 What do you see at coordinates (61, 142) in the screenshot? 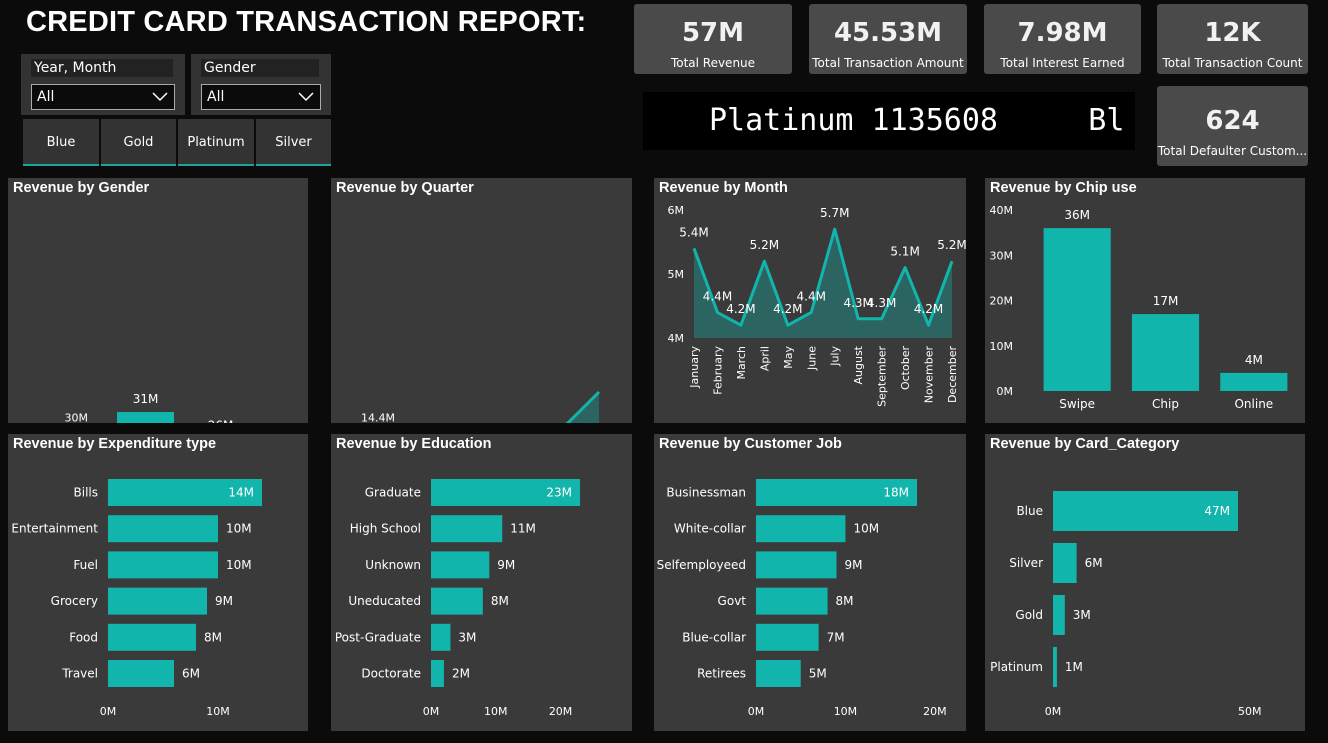
I see `tile-blue: Blue` at bounding box center [61, 142].